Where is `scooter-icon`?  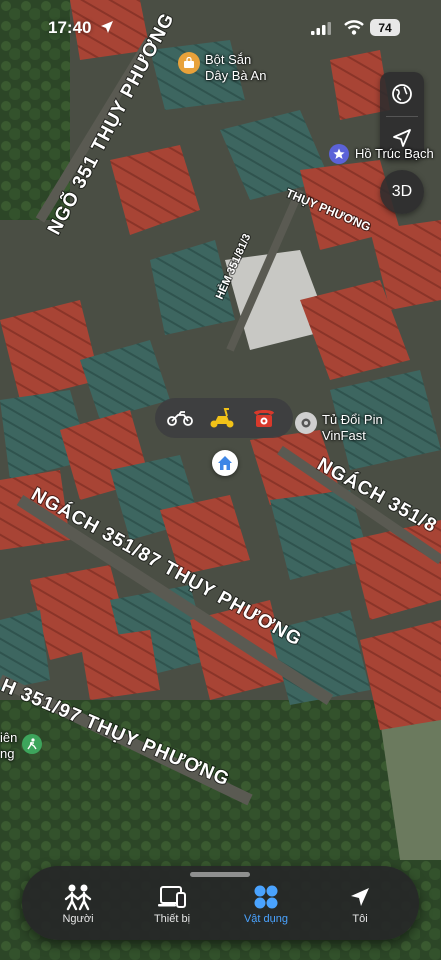
scooter-icon is located at coordinates (222, 418).